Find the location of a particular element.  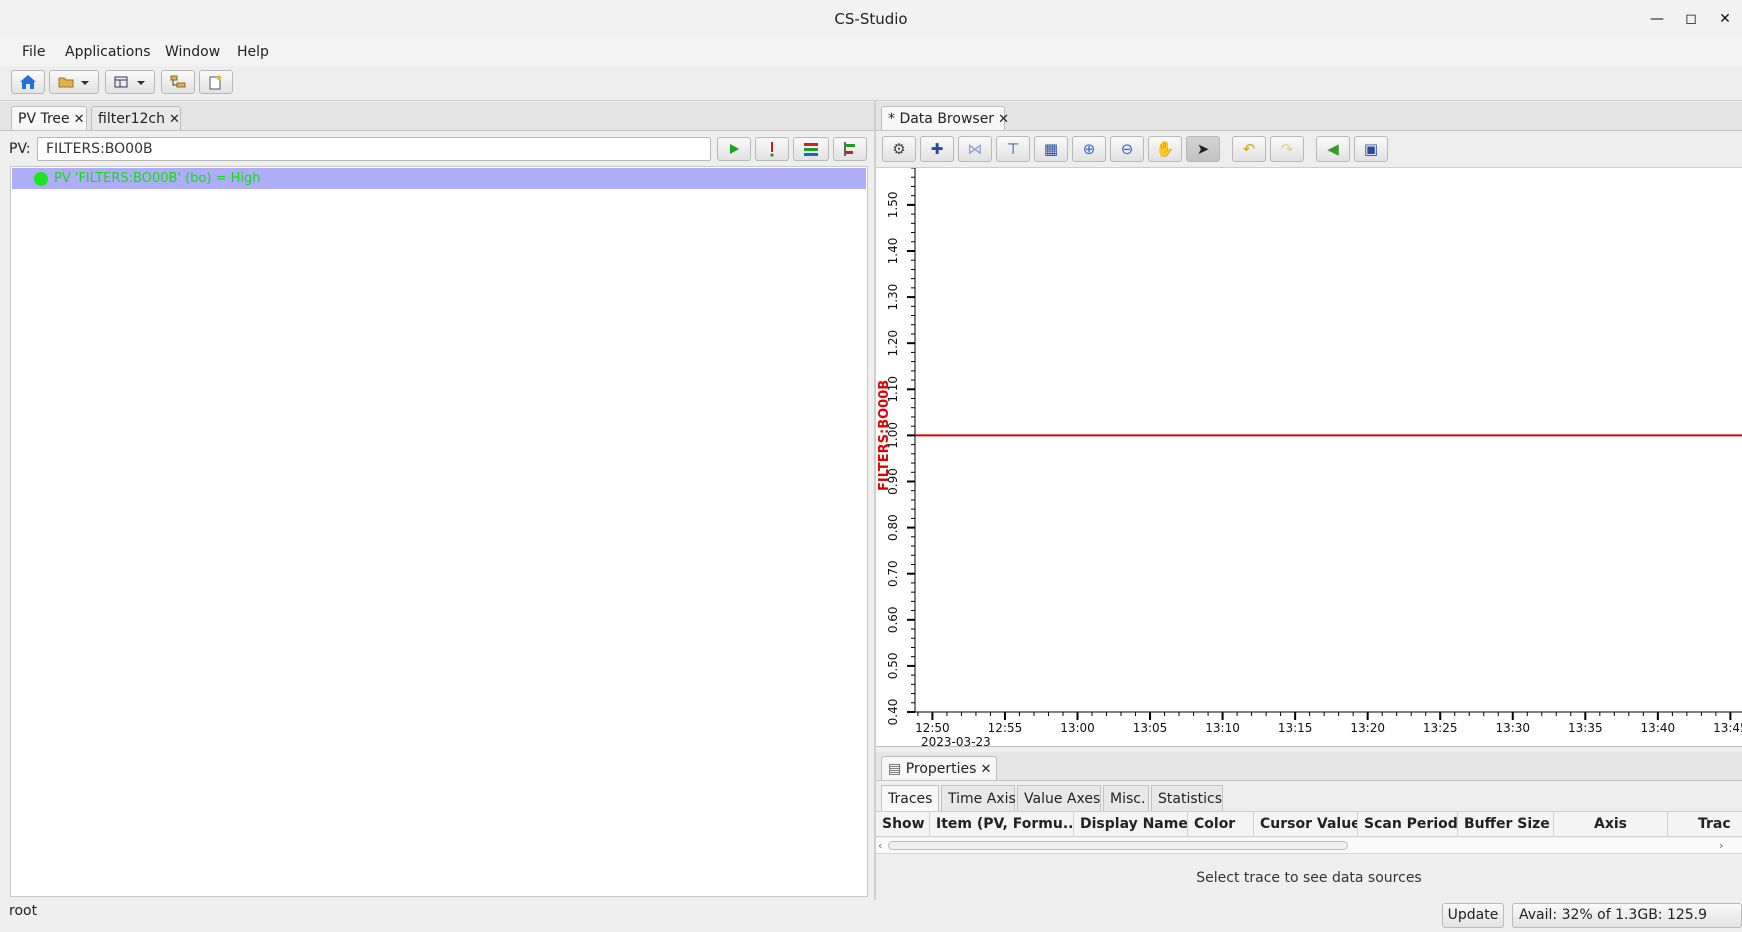

column-axis: Axis is located at coordinates (1611, 824).